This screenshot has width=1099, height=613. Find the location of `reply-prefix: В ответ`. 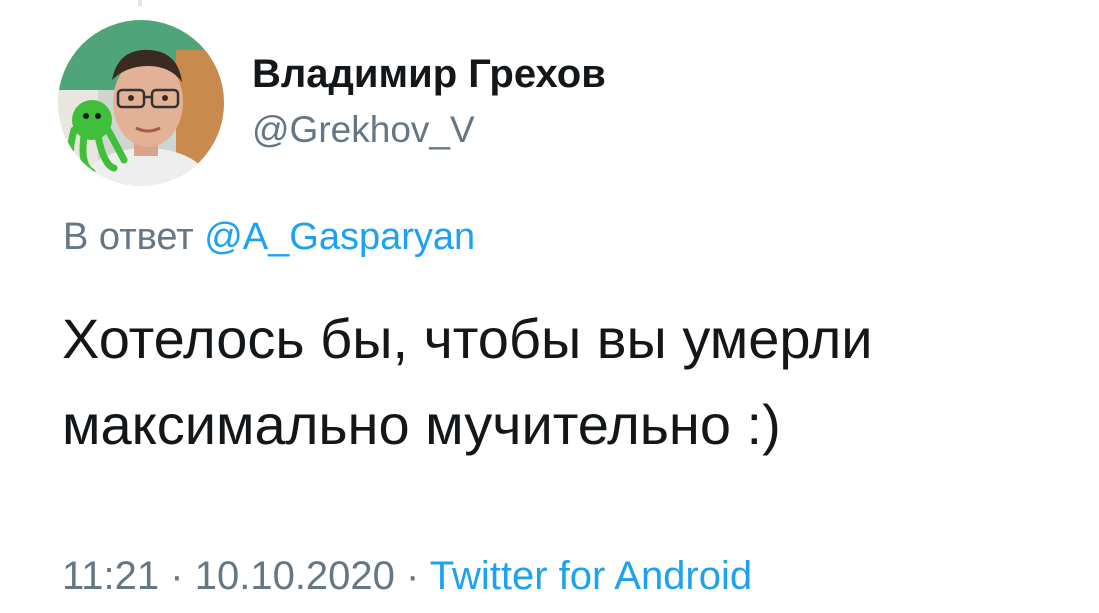

reply-prefix: В ответ is located at coordinates (128, 237).